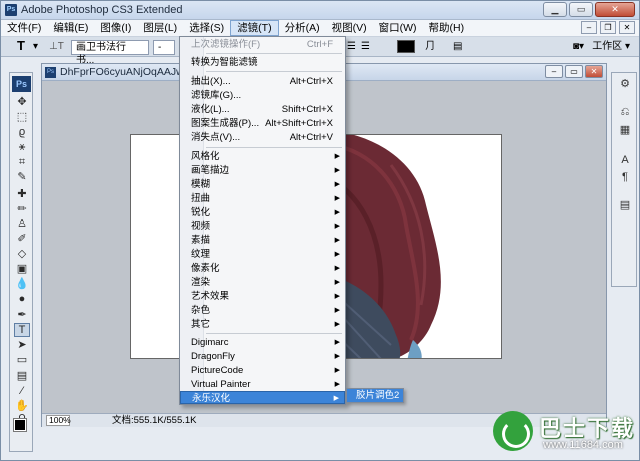  I want to click on healing-brush-tool-icon: ✚, so click(22, 194).